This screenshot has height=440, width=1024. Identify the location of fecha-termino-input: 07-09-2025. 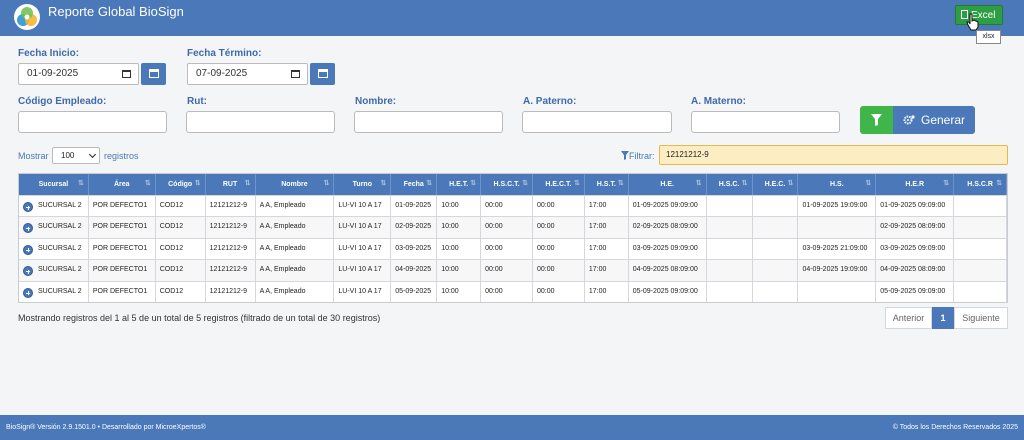
(247, 74).